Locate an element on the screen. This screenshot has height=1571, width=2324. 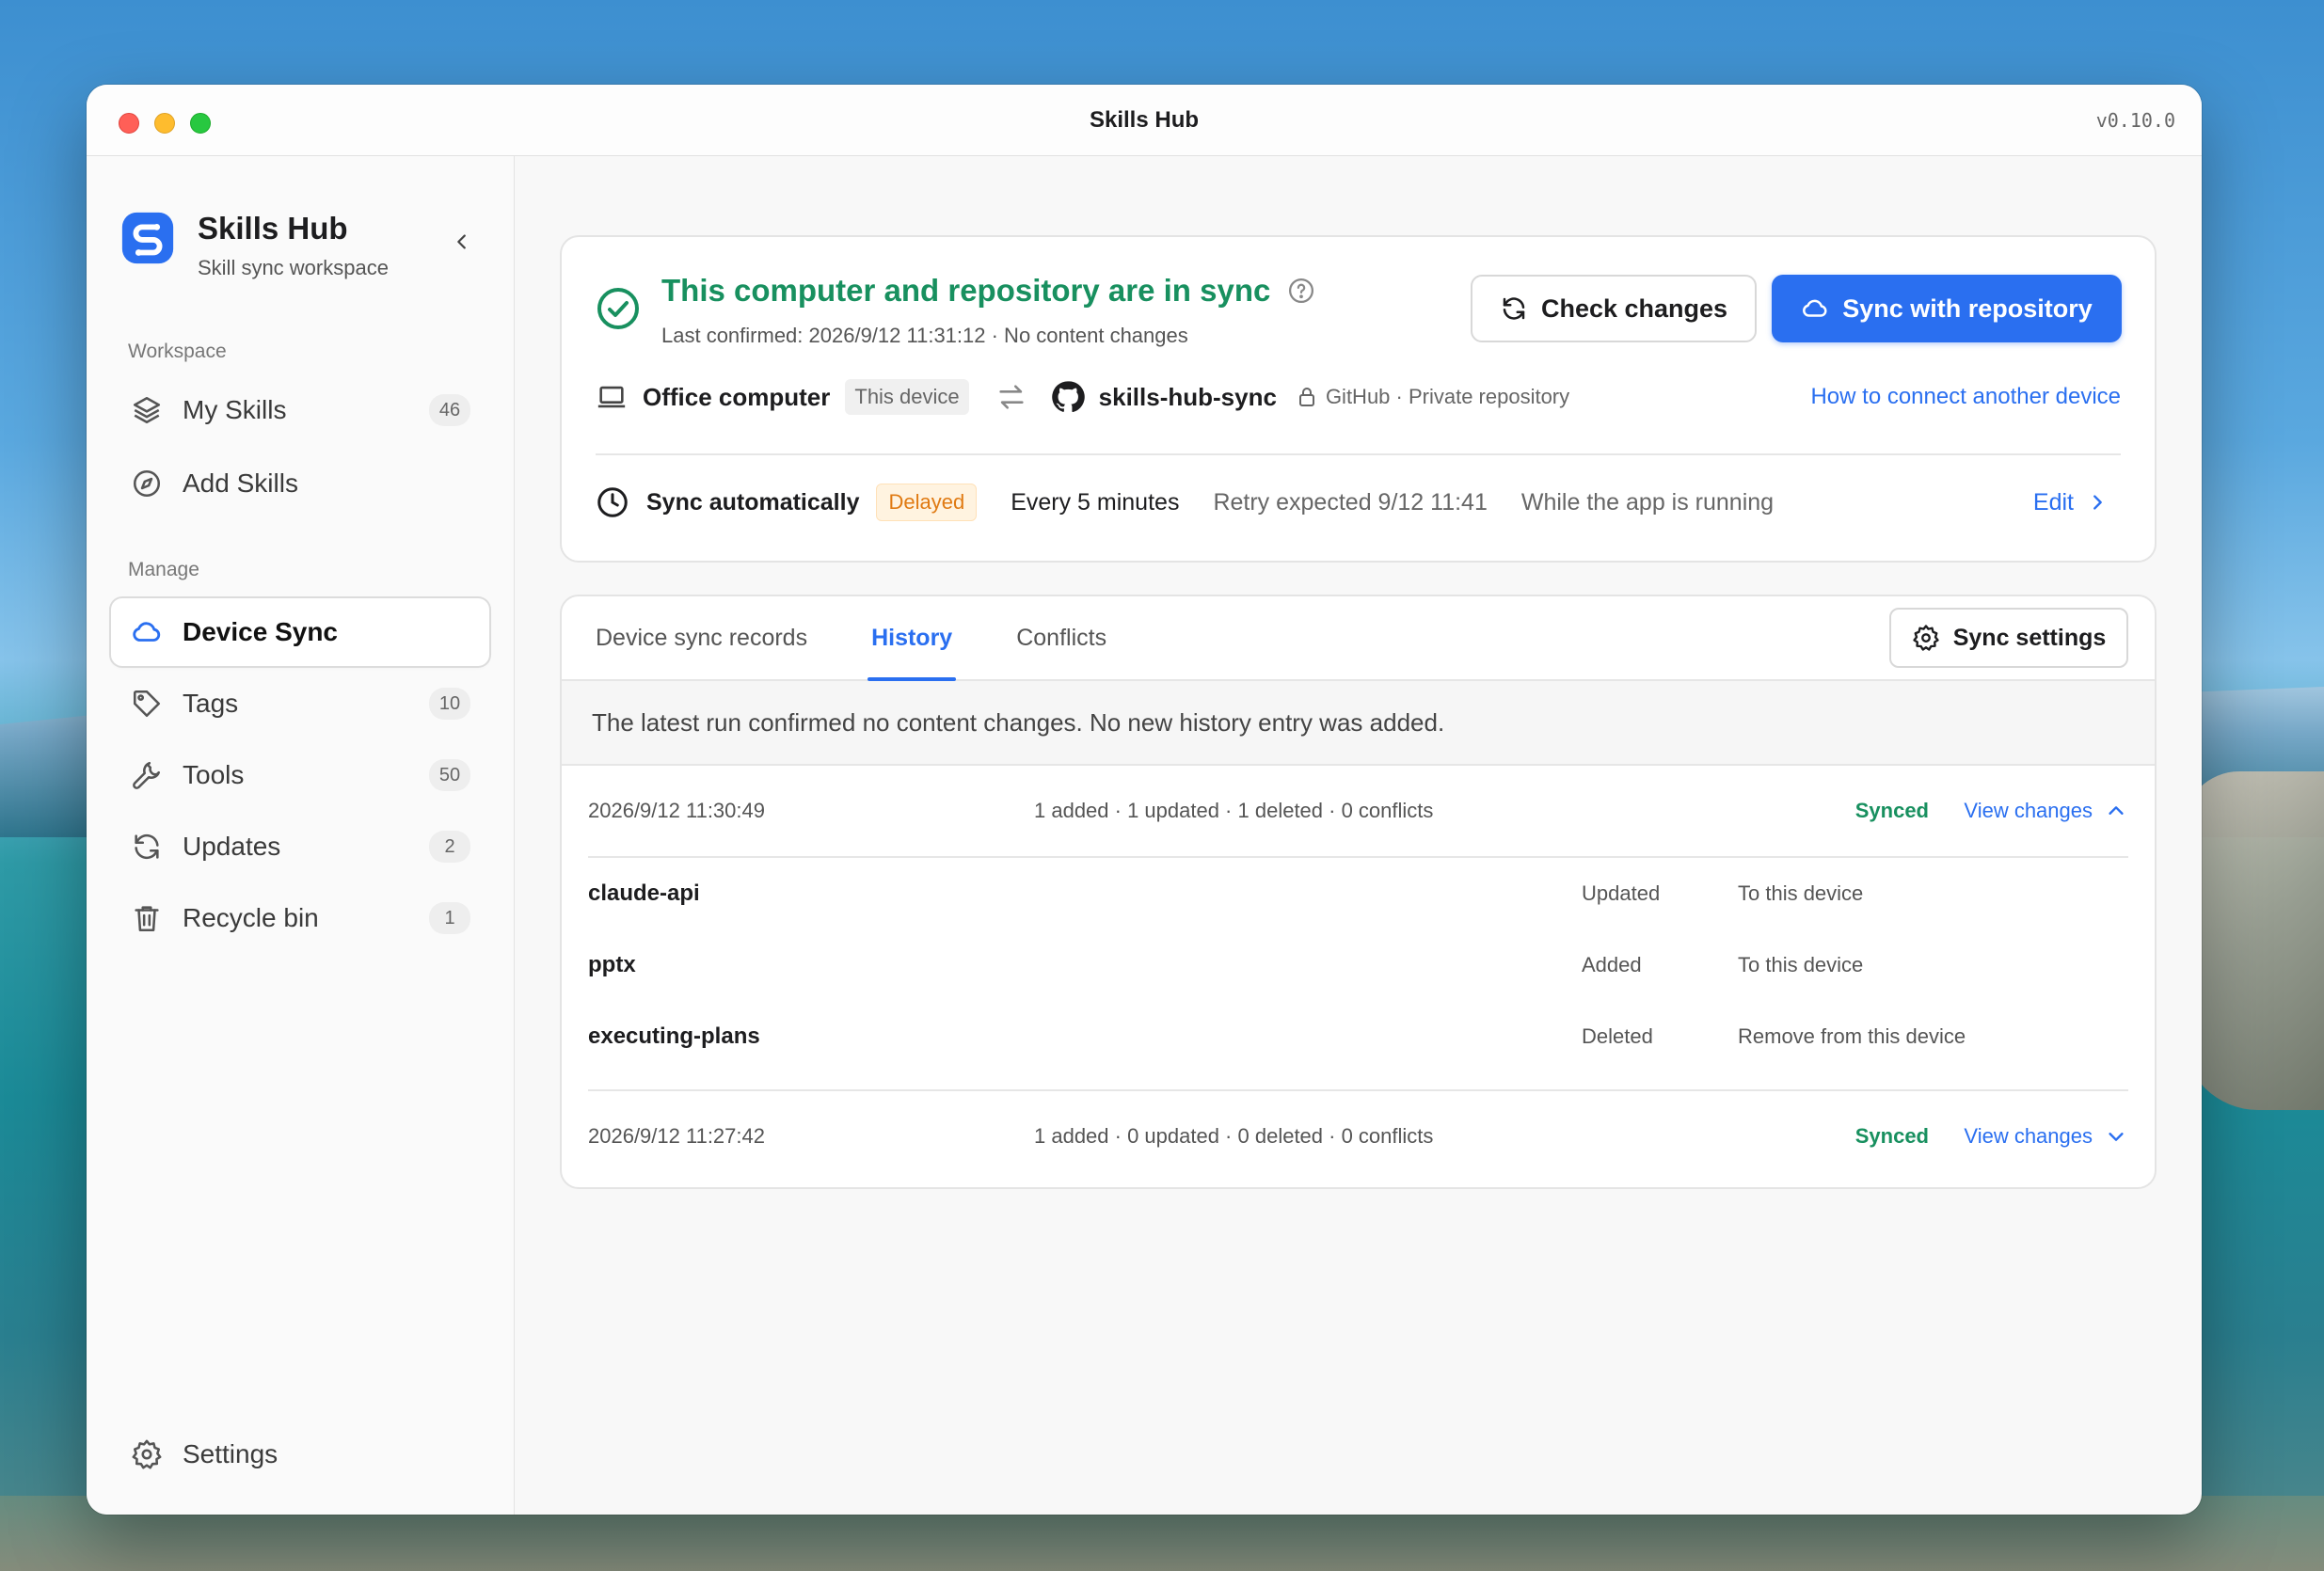
tab-device-sync-records: Device sync records is located at coordinates (701, 637).